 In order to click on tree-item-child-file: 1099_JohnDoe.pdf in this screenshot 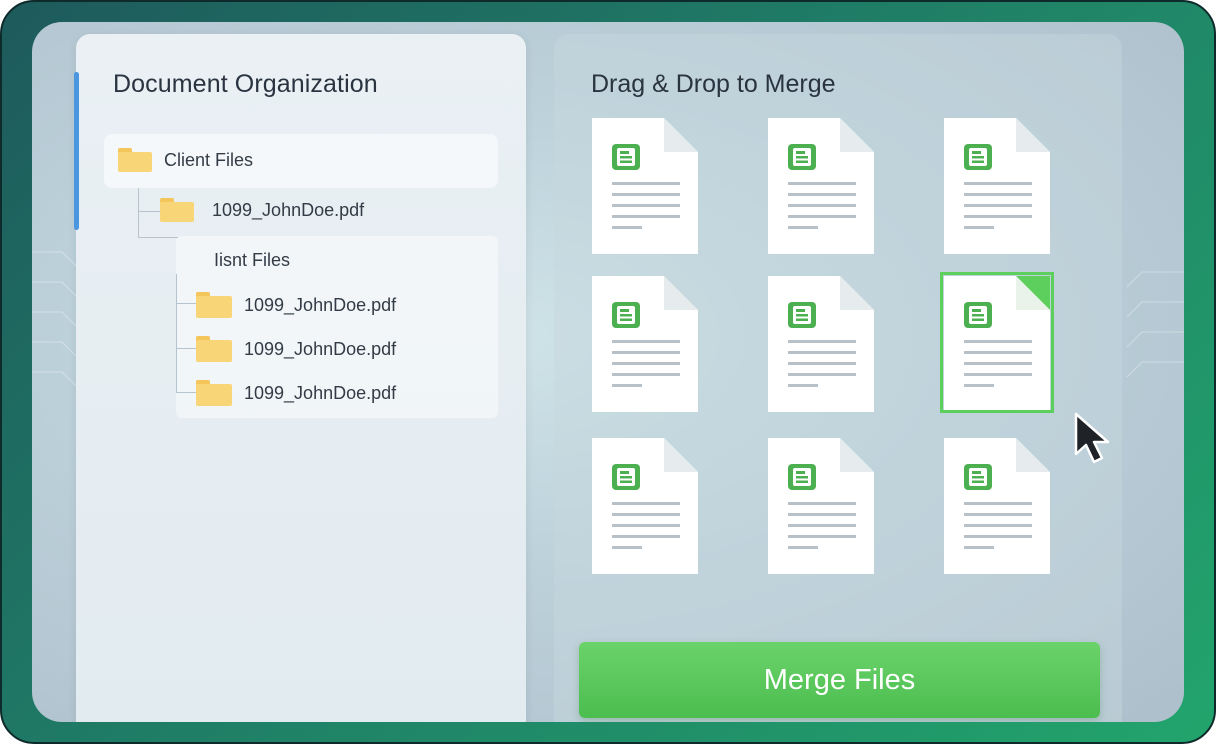, I will do `click(262, 210)`.